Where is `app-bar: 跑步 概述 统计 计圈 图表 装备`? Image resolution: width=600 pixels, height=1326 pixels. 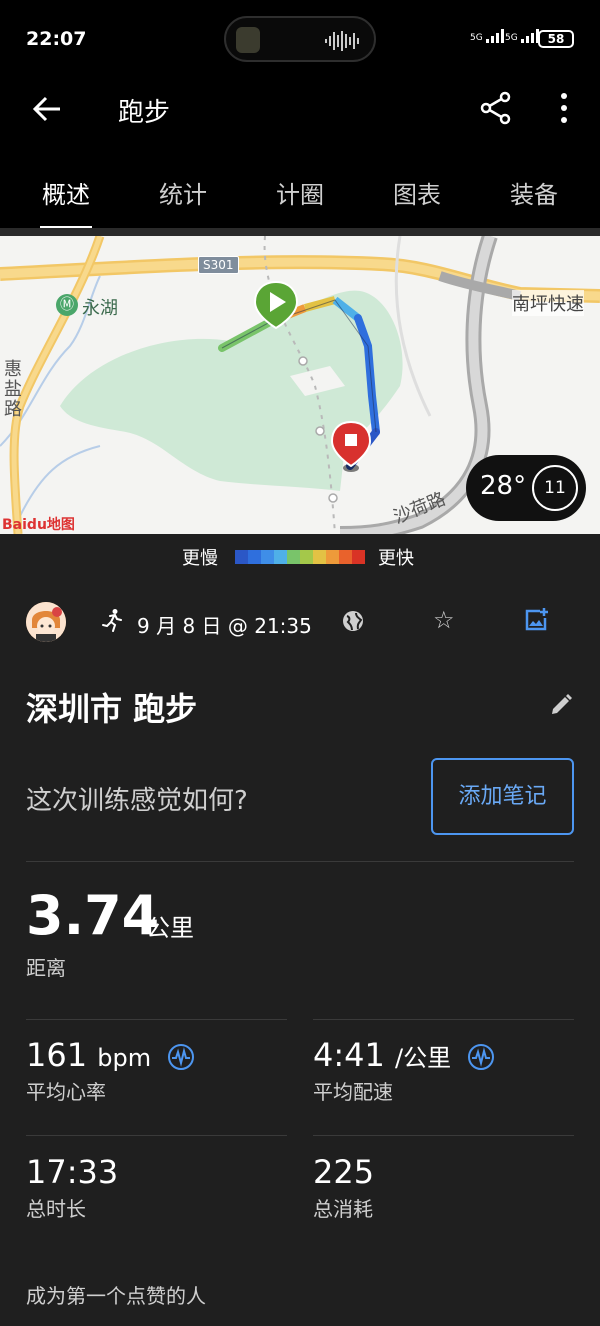 app-bar: 跑步 概述 统计 计圈 图表 装备 is located at coordinates (300, 154).